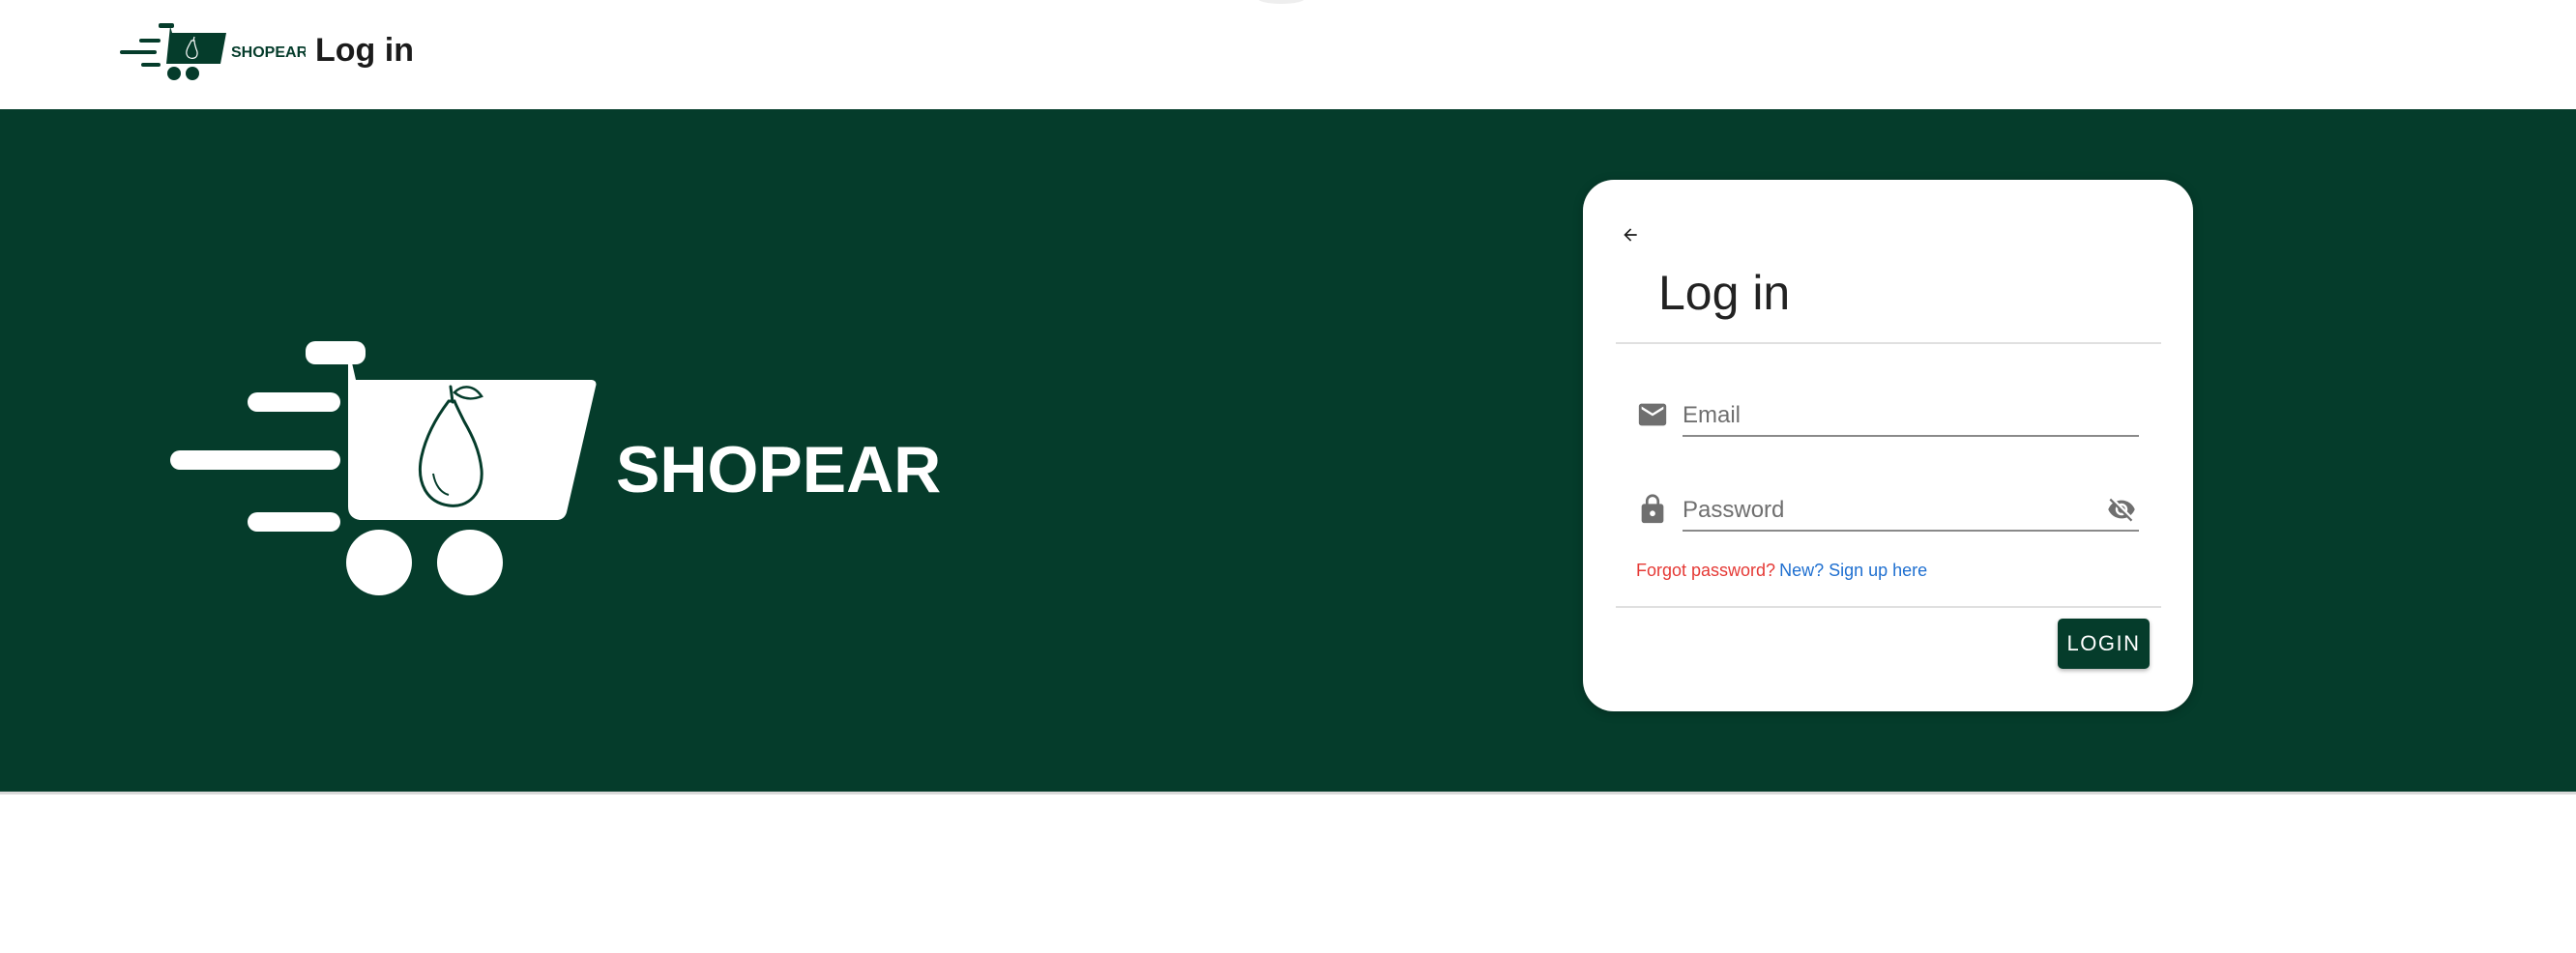 The image size is (2576, 953). What do you see at coordinates (336, 352) in the screenshot?
I see `cart-handle` at bounding box center [336, 352].